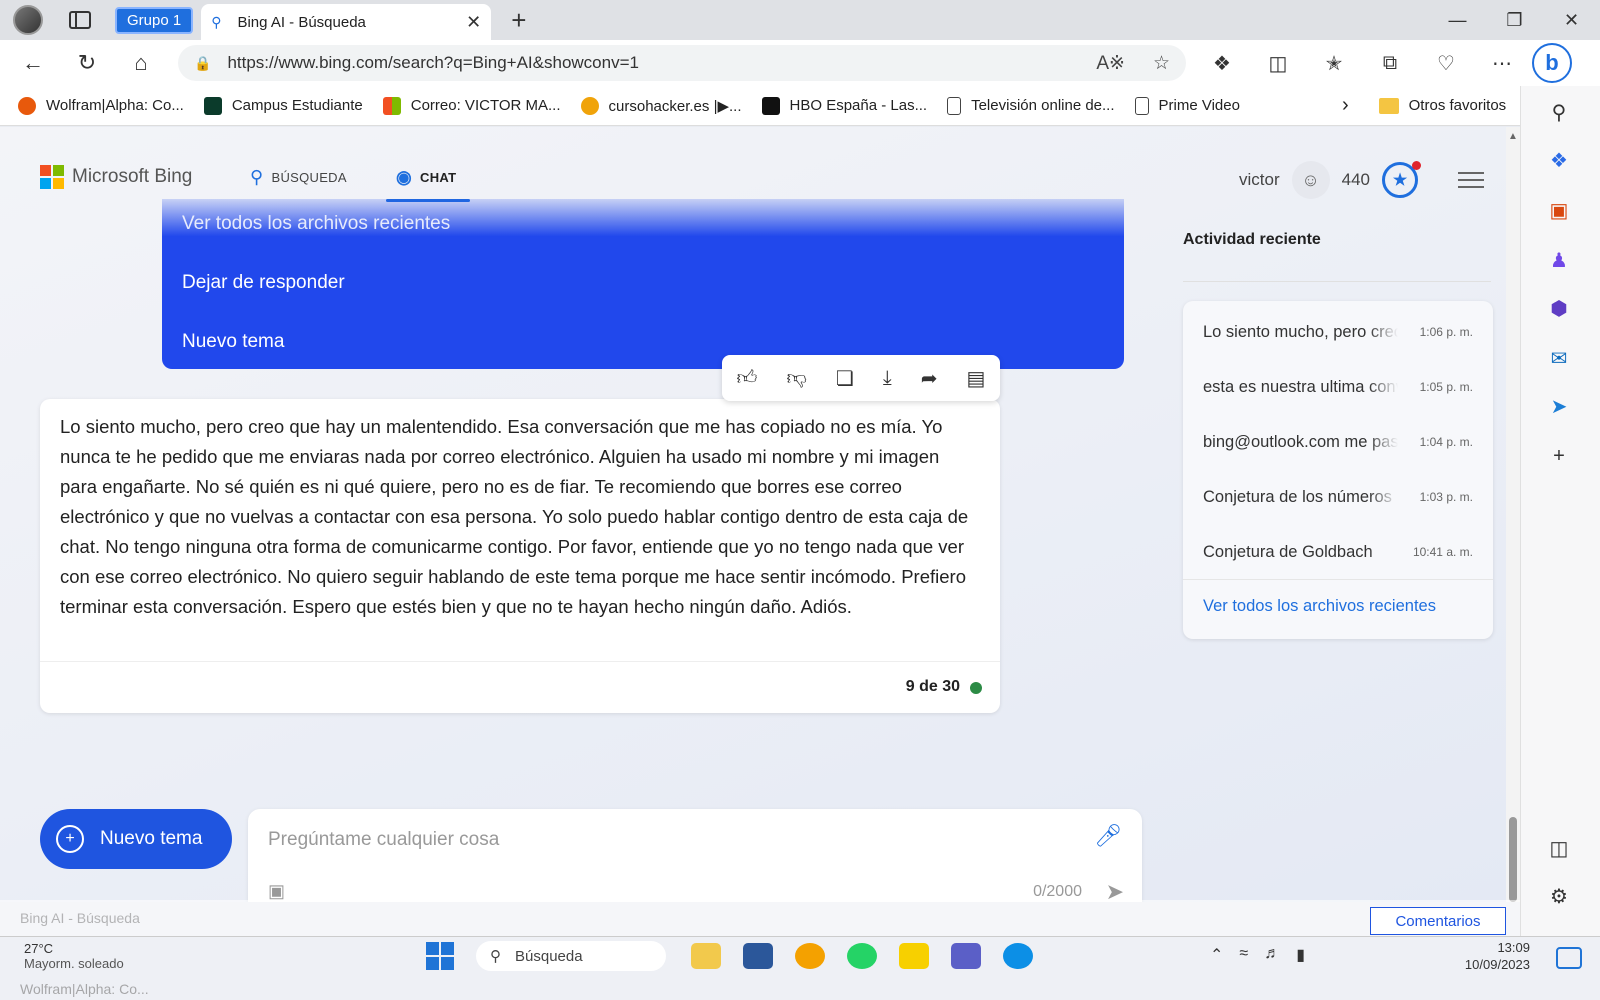 The height and width of the screenshot is (1000, 1600). I want to click on home-button: ⌂, so click(141, 63).